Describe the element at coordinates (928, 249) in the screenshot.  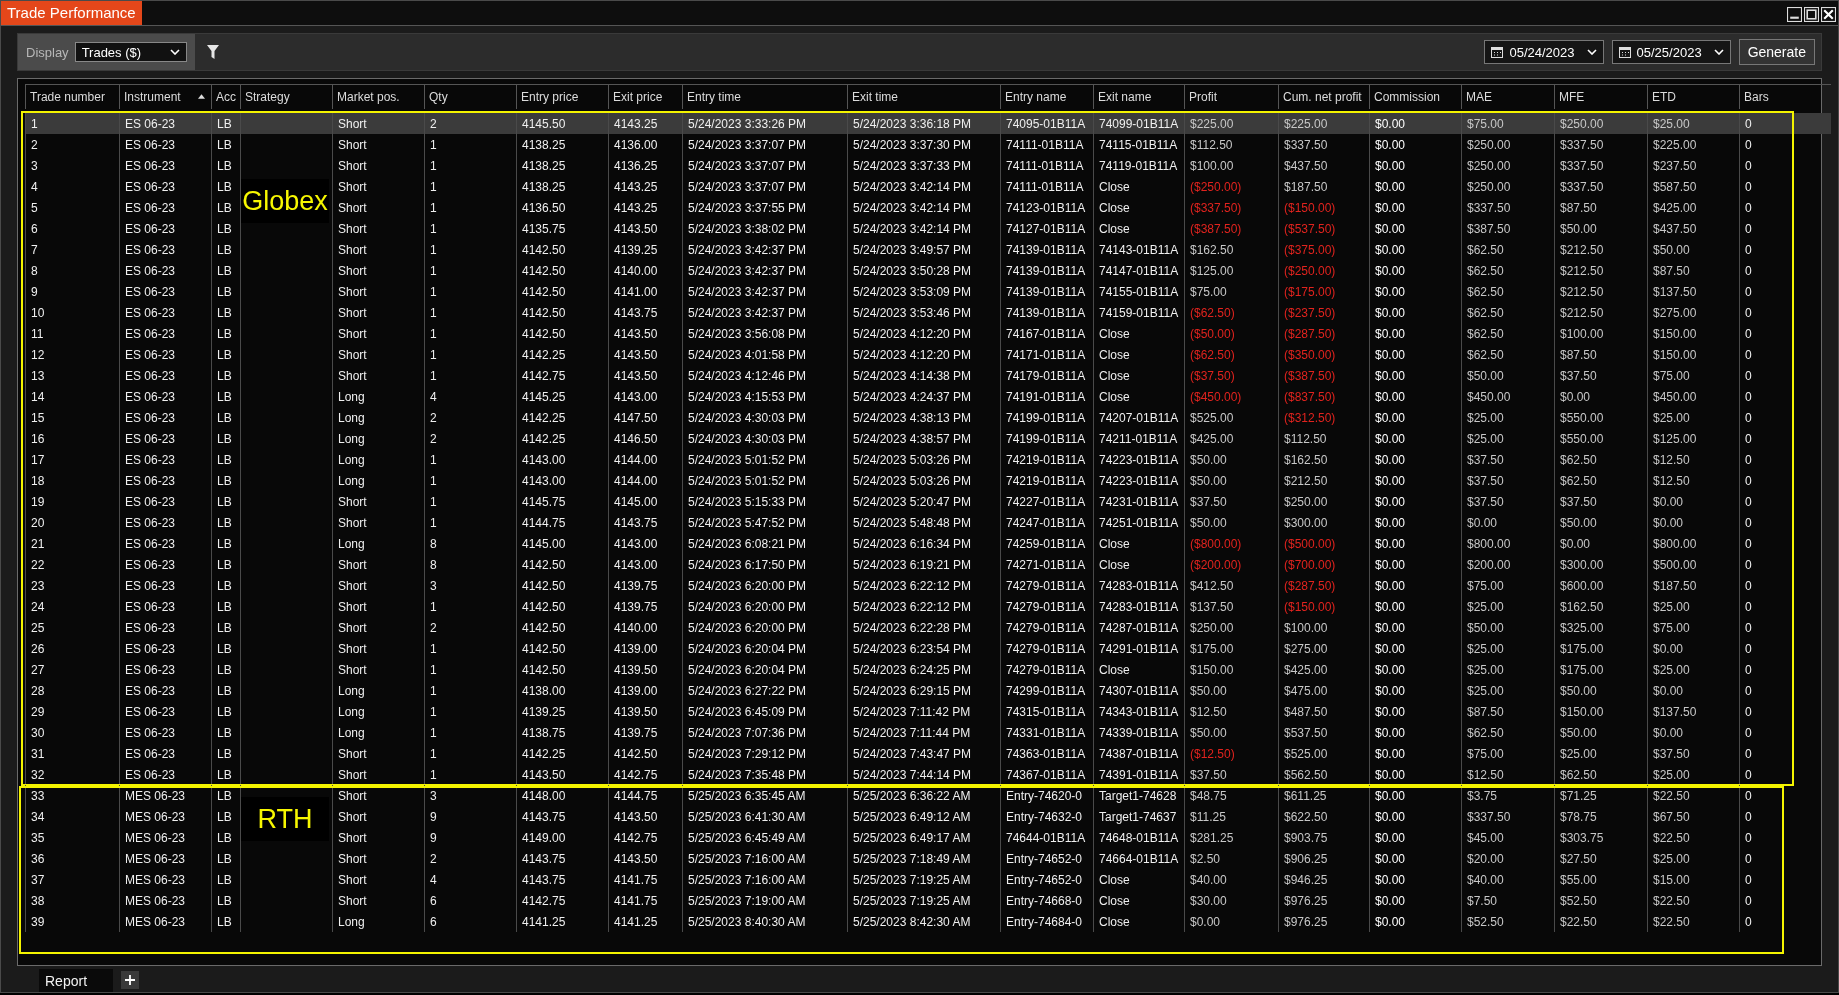
I see `table-row: 7 ES 06-23 LB Short 1 4142.50 4139.25 5/24/2023 3:42:37 PM 5/24/2023 3:49:57 PM 74139-01B11A 74143-01B11A $162.50 ($375.00) $0.00 $62.50 $212.50 $50.00 0` at that location.